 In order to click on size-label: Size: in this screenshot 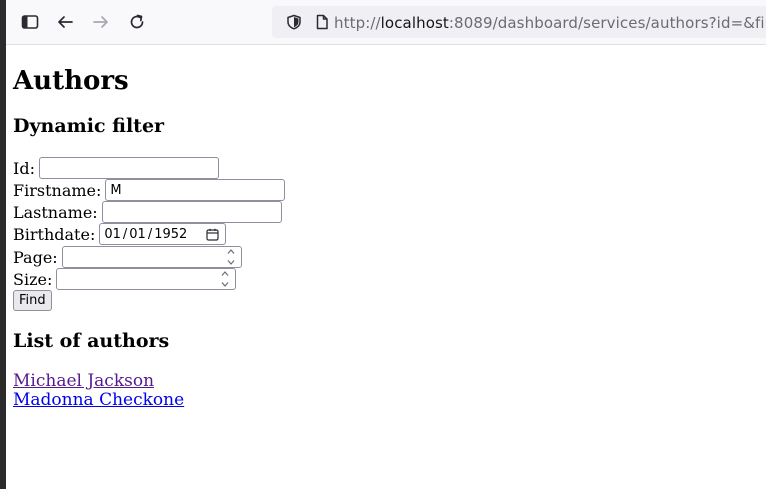, I will do `click(33, 279)`.